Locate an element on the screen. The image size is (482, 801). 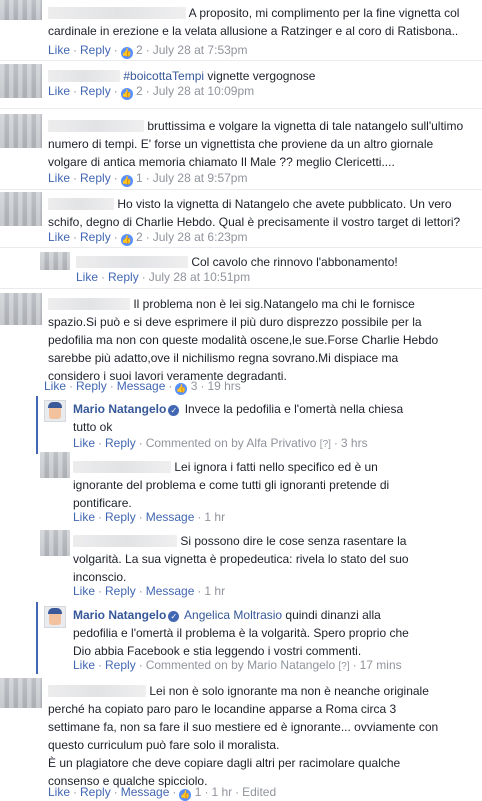
commented-on-by: Commented on by Mario Natangelo is located at coordinates (240, 665).